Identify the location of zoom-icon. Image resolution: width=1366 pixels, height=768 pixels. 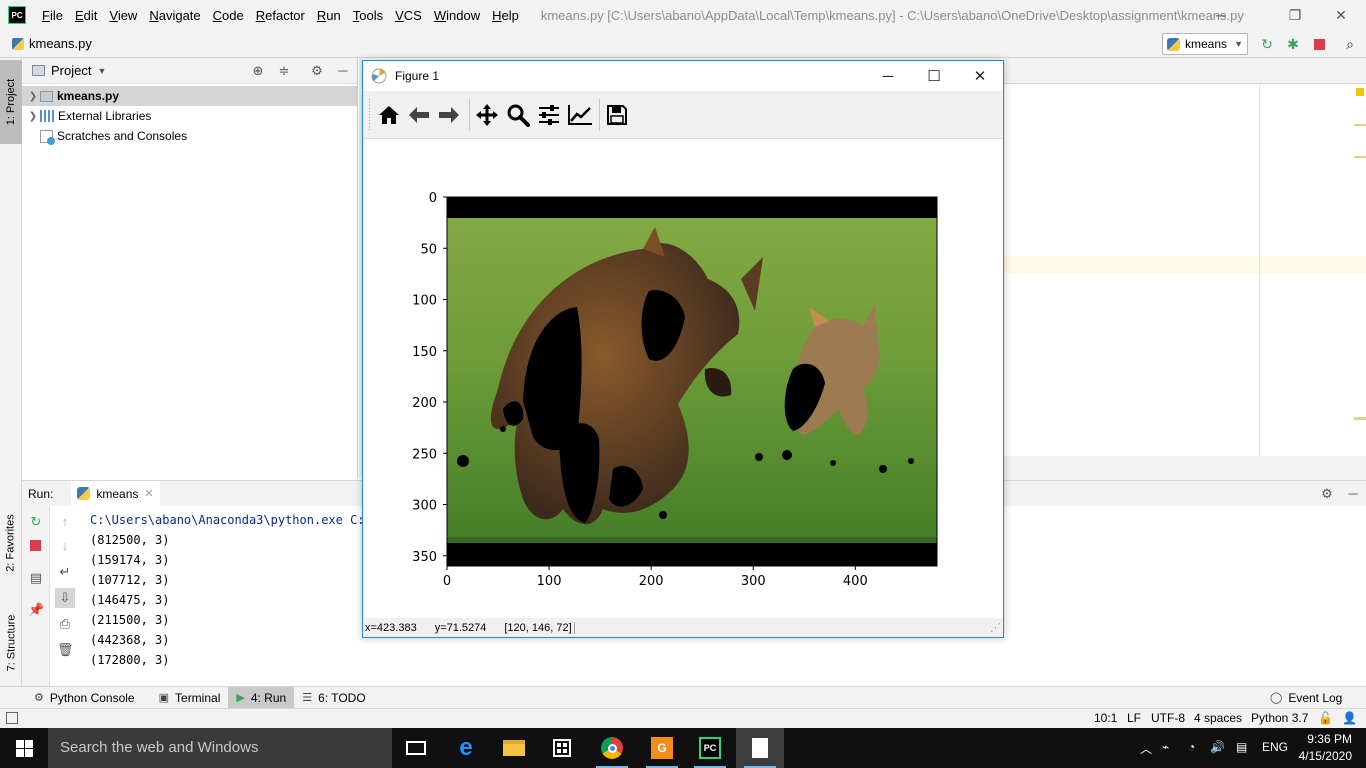
(518, 115).